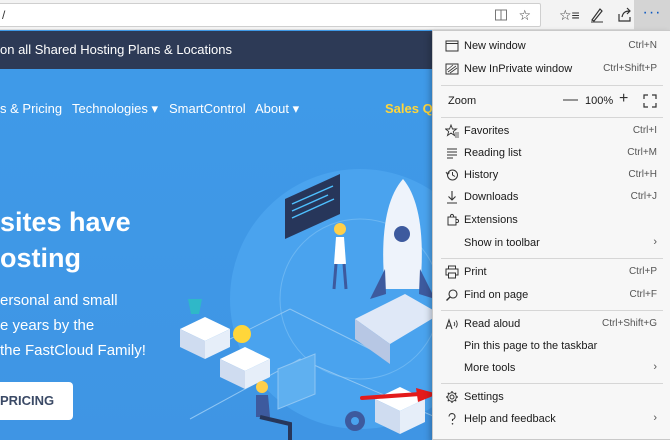  Describe the element at coordinates (475, 272) in the screenshot. I see `menu-label: Print` at that location.